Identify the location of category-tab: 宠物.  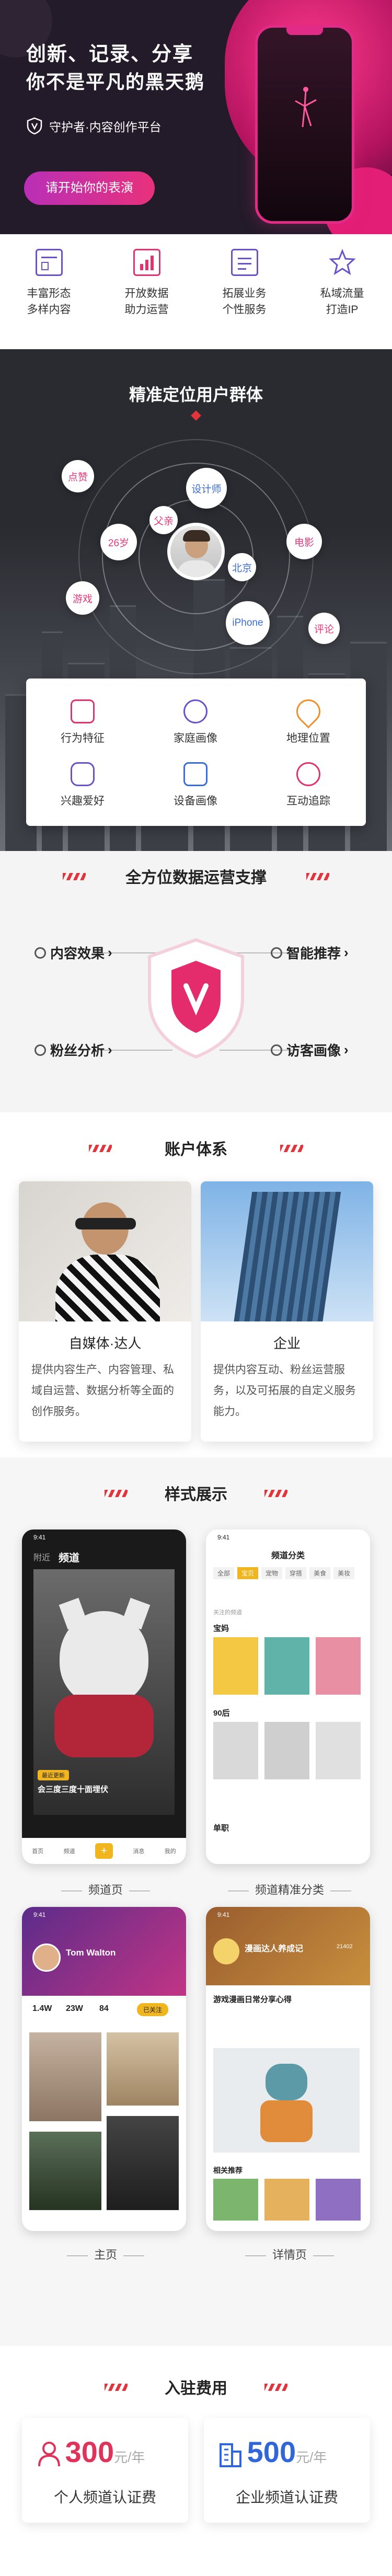
(272, 1573).